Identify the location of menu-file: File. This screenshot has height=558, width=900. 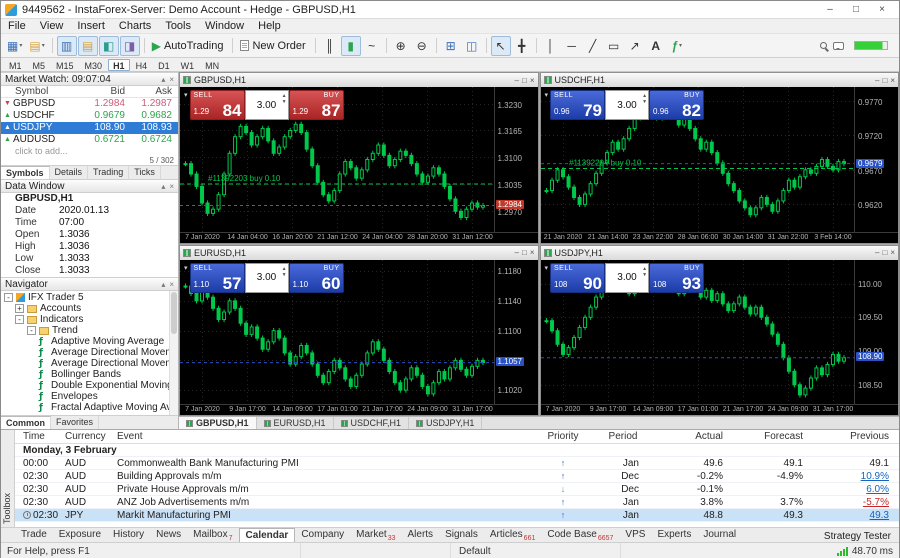
(17, 26).